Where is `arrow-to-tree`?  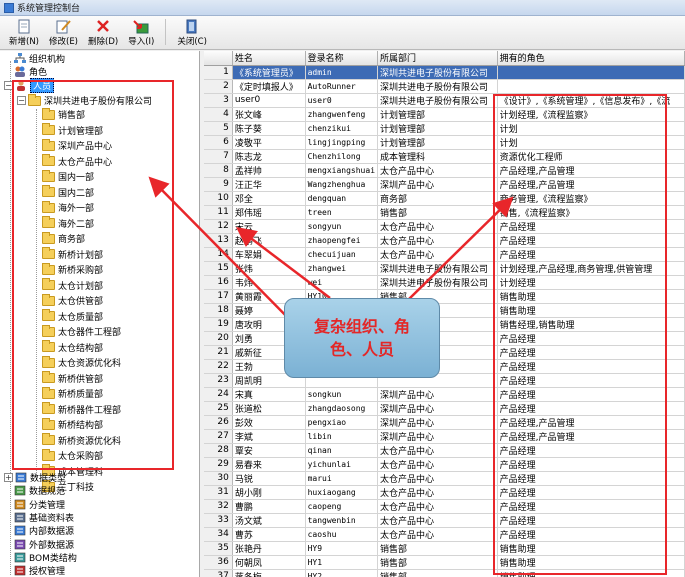
arrow-to-tree is located at coordinates (224, 253).